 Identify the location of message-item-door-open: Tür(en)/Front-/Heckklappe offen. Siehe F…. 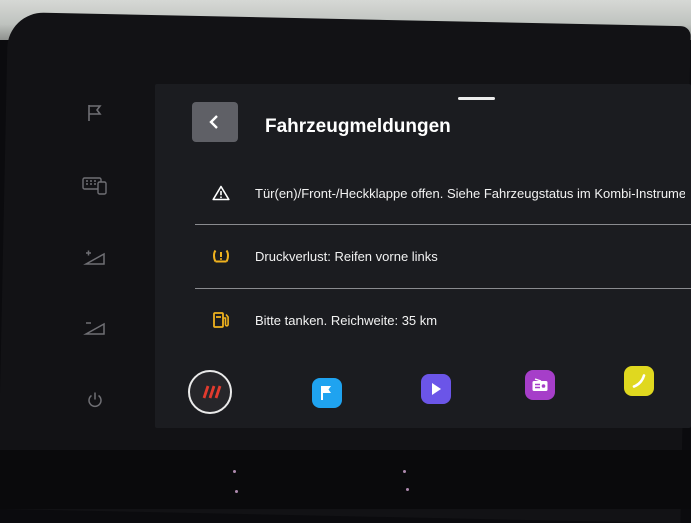
(443, 193).